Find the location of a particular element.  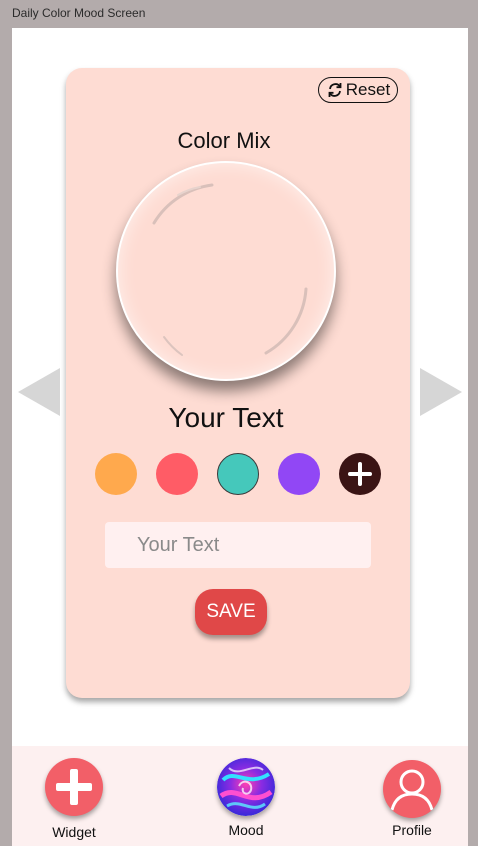

next-arrow-icon is located at coordinates (441, 392).